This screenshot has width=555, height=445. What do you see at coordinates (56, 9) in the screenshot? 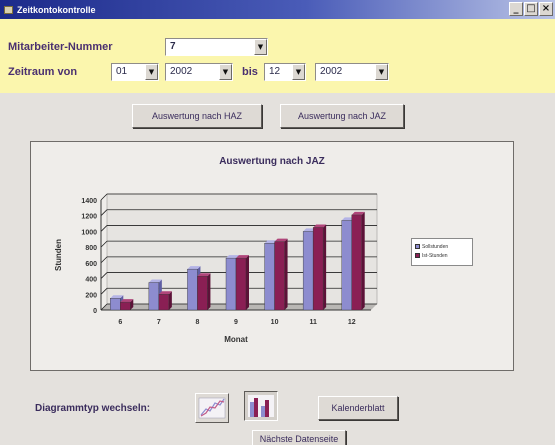
I see `window-title: Zeitkontokontrolle` at bounding box center [56, 9].